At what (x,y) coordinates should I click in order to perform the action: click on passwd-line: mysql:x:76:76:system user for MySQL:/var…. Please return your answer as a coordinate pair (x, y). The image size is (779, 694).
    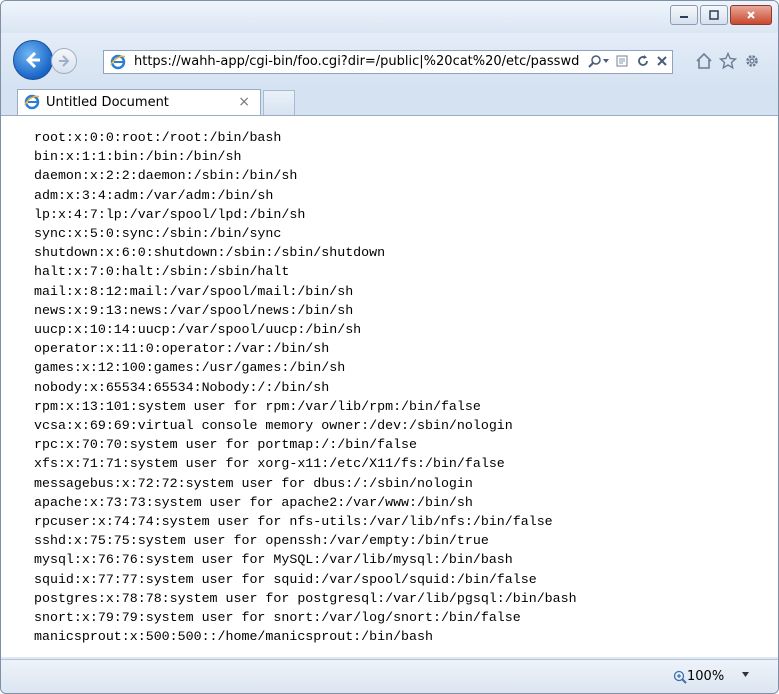
    Looking at the image, I should click on (273, 560).